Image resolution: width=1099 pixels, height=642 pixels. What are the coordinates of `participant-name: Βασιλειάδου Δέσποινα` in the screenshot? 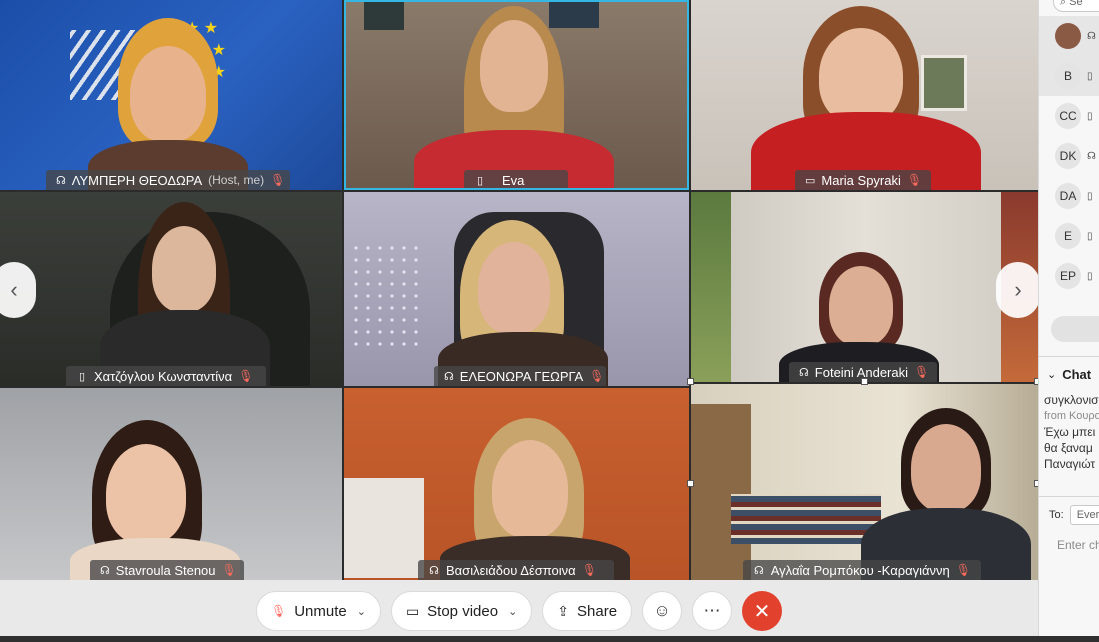 It's located at (511, 570).